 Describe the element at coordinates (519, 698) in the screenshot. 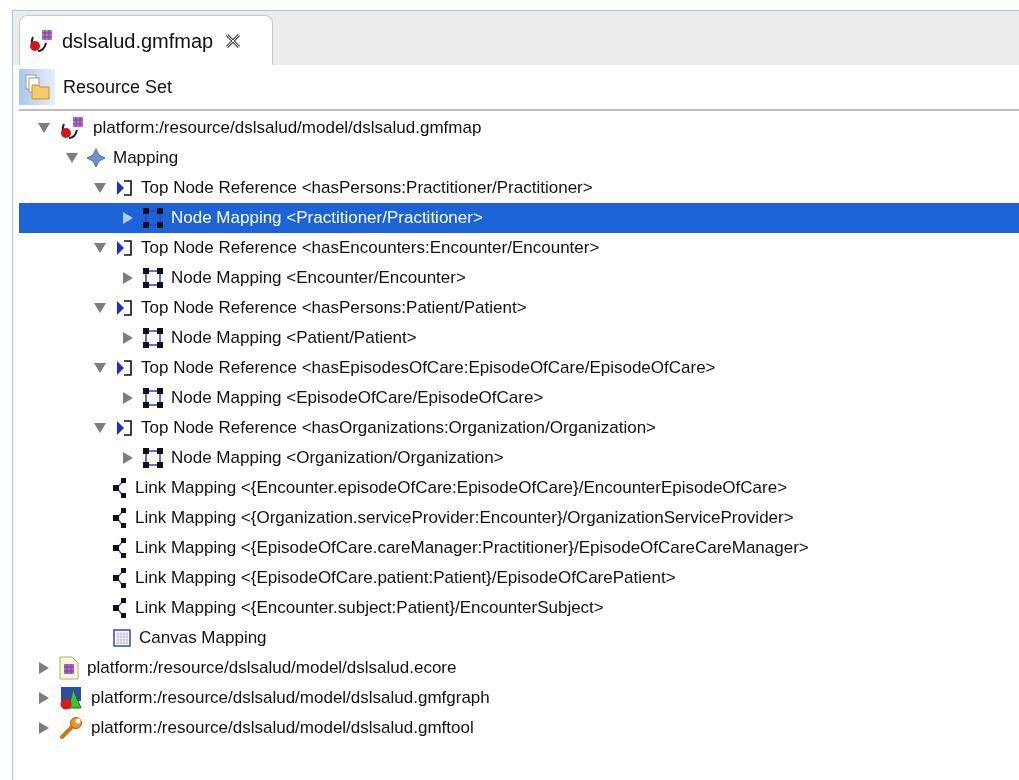

I see `tree-row: platform:/resource/dslsalud/model/dslsalud.gmfgraph` at that location.